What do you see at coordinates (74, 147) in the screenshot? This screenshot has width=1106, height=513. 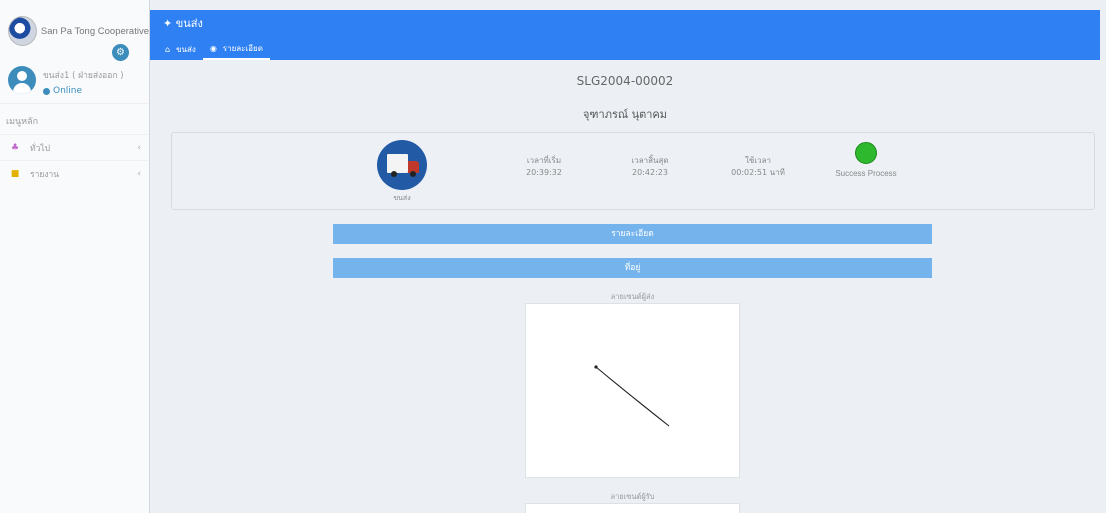 I see `sidebar-item-general: ♣ ทั่วไป ‹` at bounding box center [74, 147].